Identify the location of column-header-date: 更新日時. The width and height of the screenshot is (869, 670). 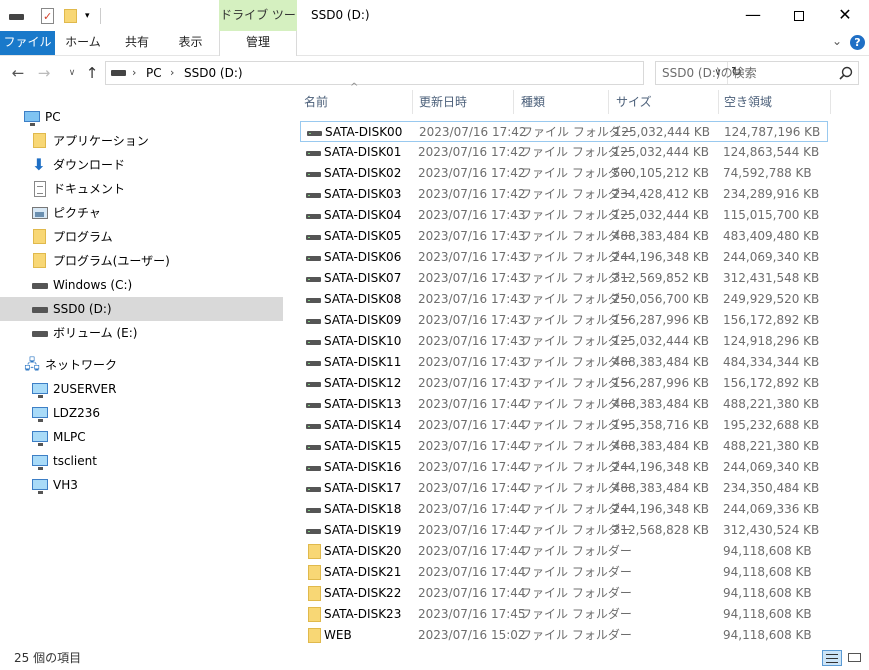
(462, 102).